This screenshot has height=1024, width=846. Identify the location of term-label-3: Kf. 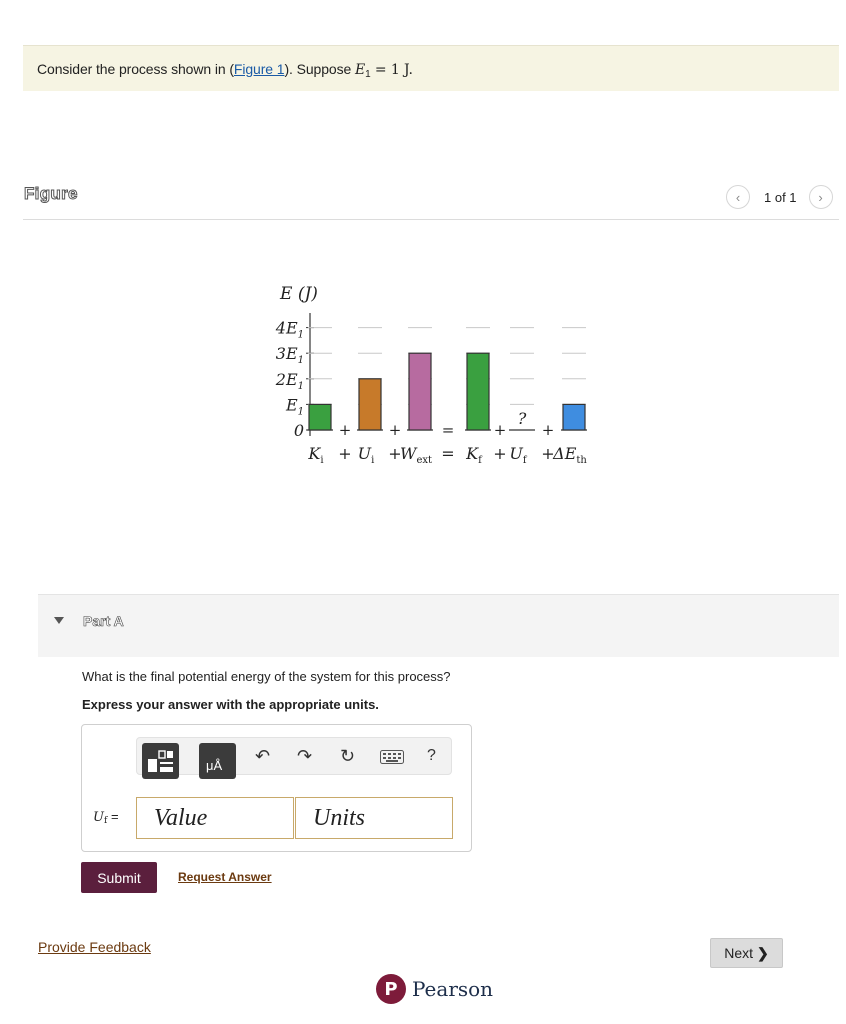
(474, 455).